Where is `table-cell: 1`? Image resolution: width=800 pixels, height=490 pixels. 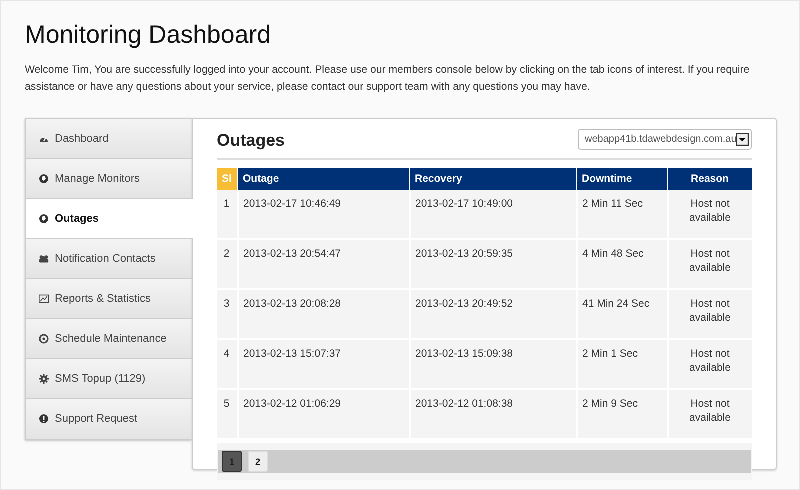 table-cell: 1 is located at coordinates (227, 214).